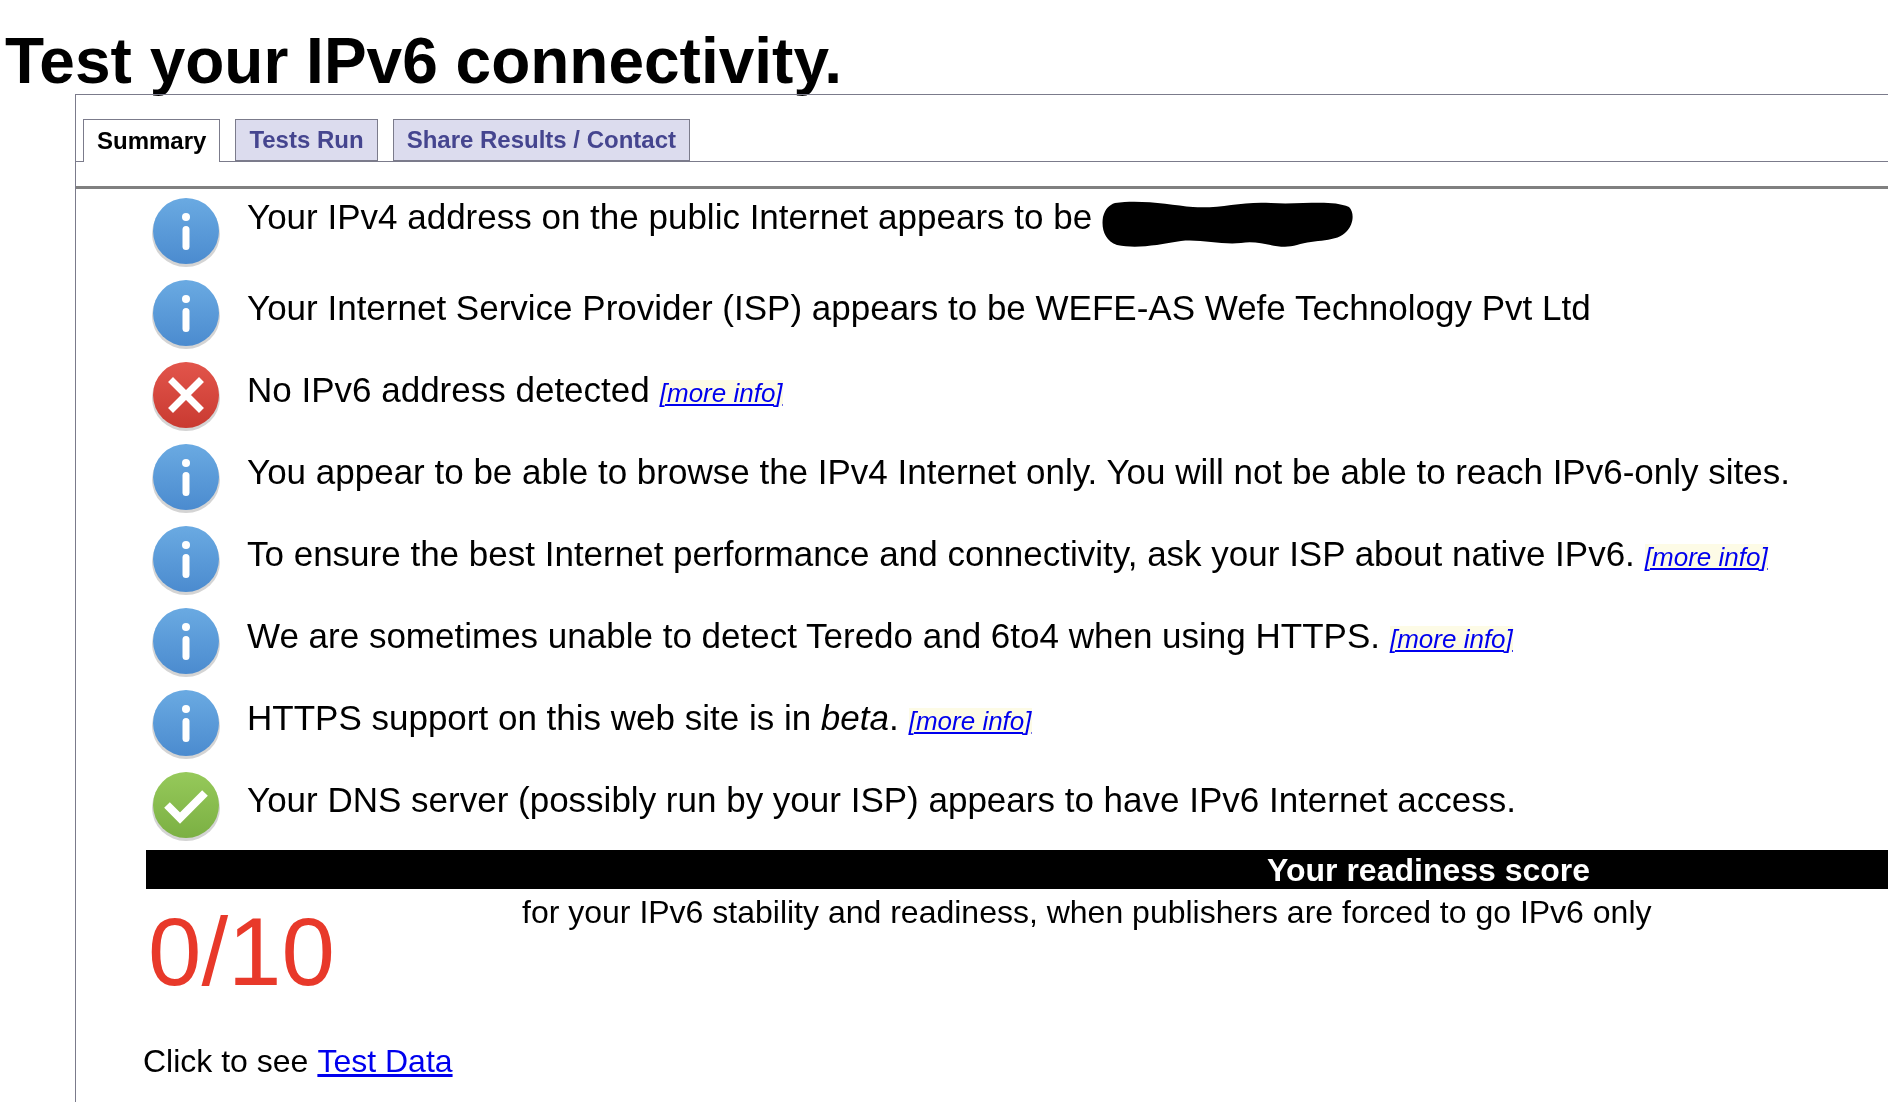 The height and width of the screenshot is (1102, 1888). What do you see at coordinates (1018, 471) in the screenshot?
I see `status-message: You appear to be able to browse the IPv4 Internet only. You will not be able to reach IPv6-only sites.` at bounding box center [1018, 471].